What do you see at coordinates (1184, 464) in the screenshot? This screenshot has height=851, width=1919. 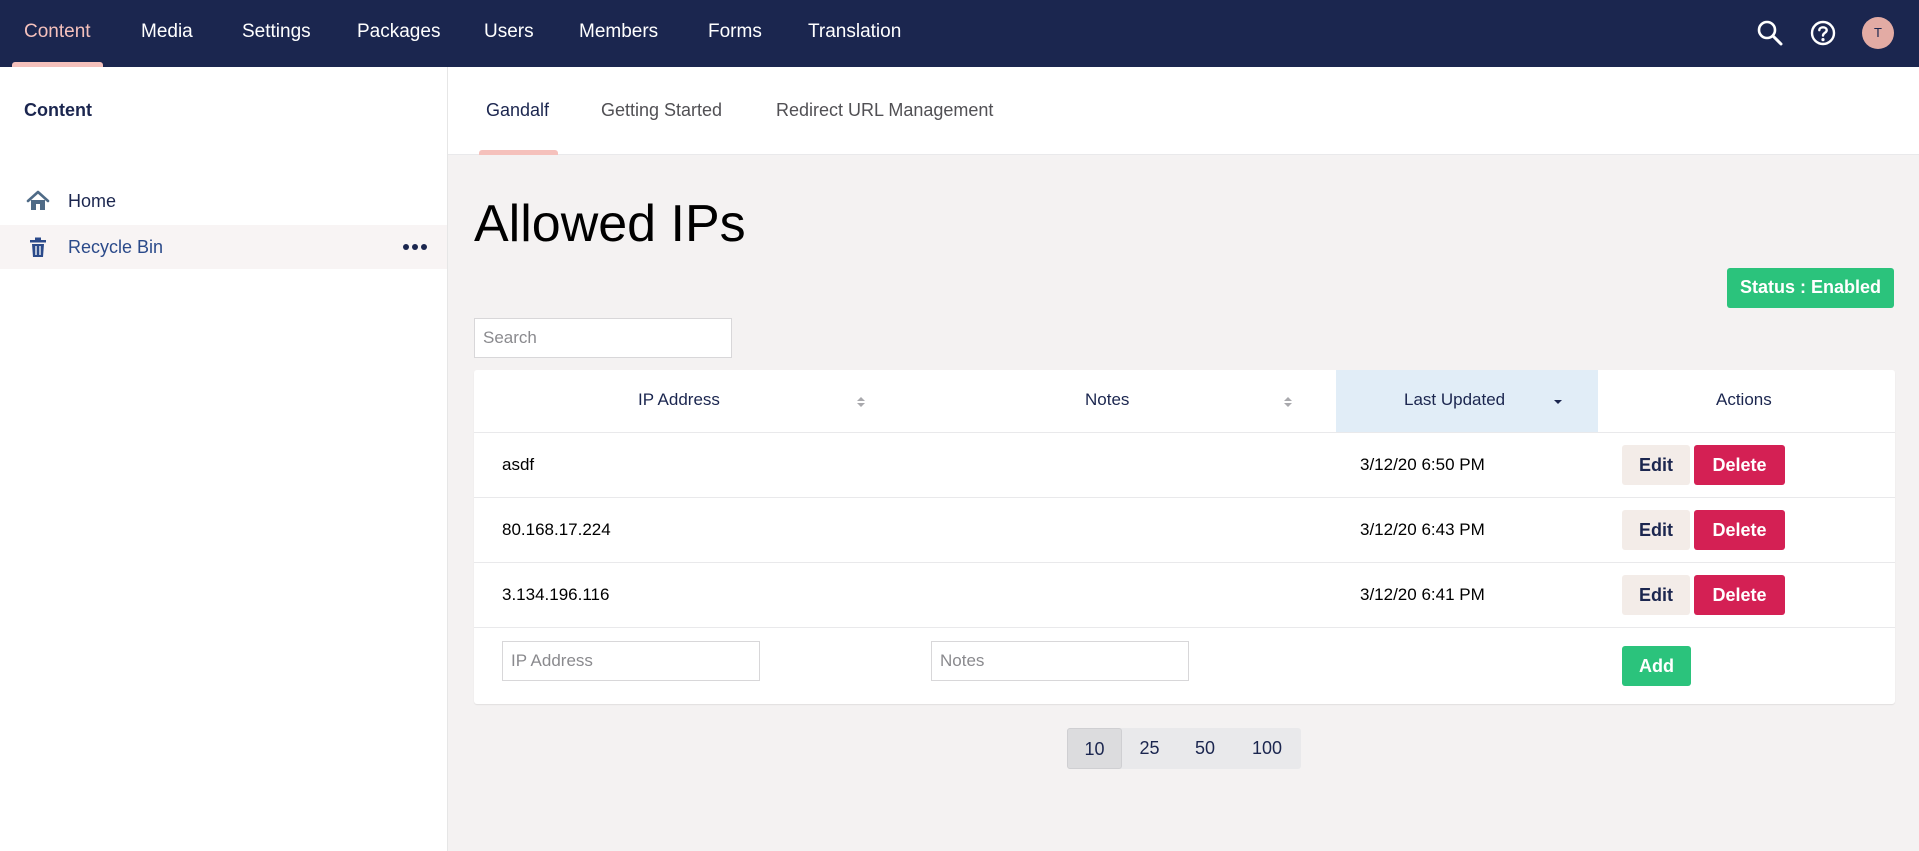 I see `table-row: asdf 3/12/20 6:50 PM Edit Delete` at bounding box center [1184, 464].